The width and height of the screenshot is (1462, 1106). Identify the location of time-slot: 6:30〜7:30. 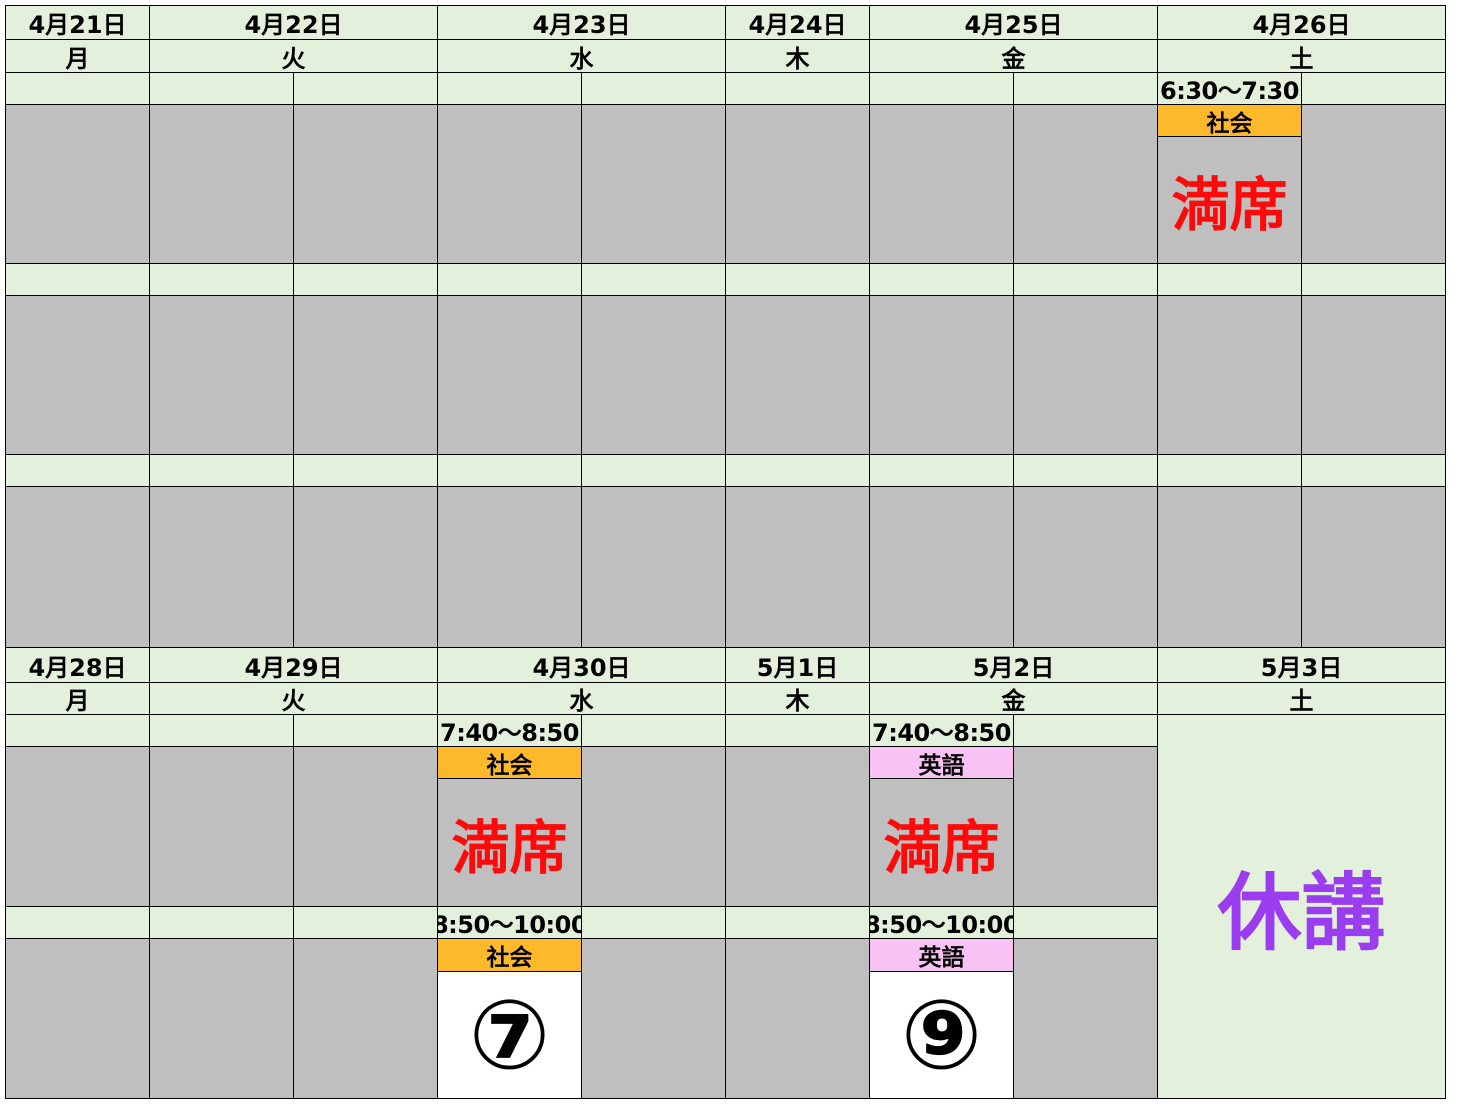
(1229, 88).